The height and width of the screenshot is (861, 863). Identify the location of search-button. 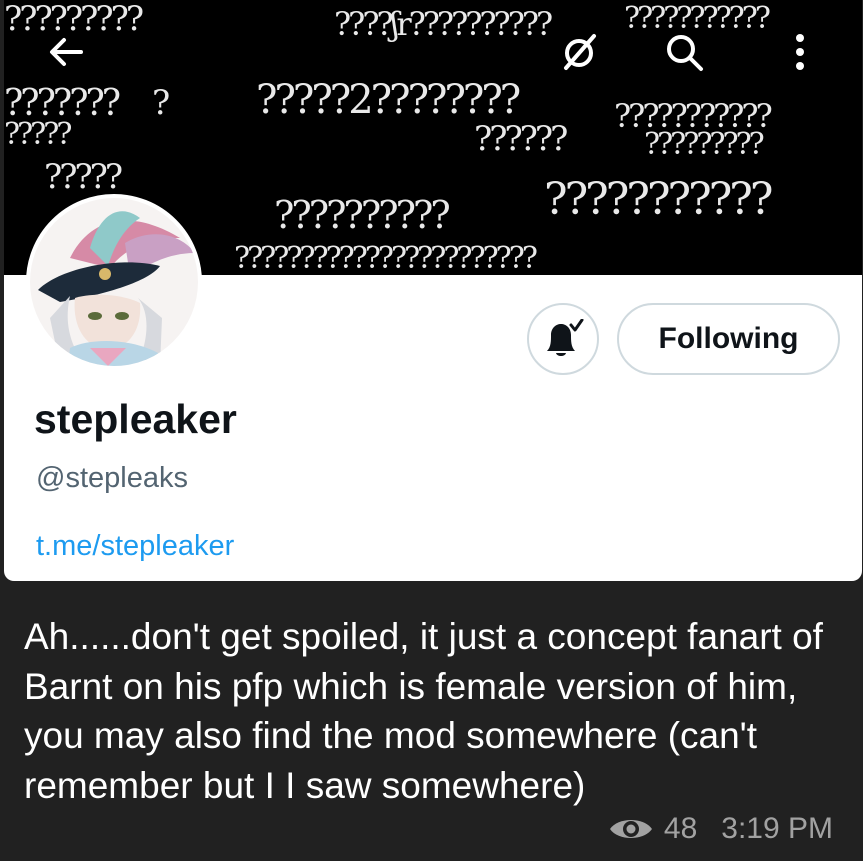
(684, 52).